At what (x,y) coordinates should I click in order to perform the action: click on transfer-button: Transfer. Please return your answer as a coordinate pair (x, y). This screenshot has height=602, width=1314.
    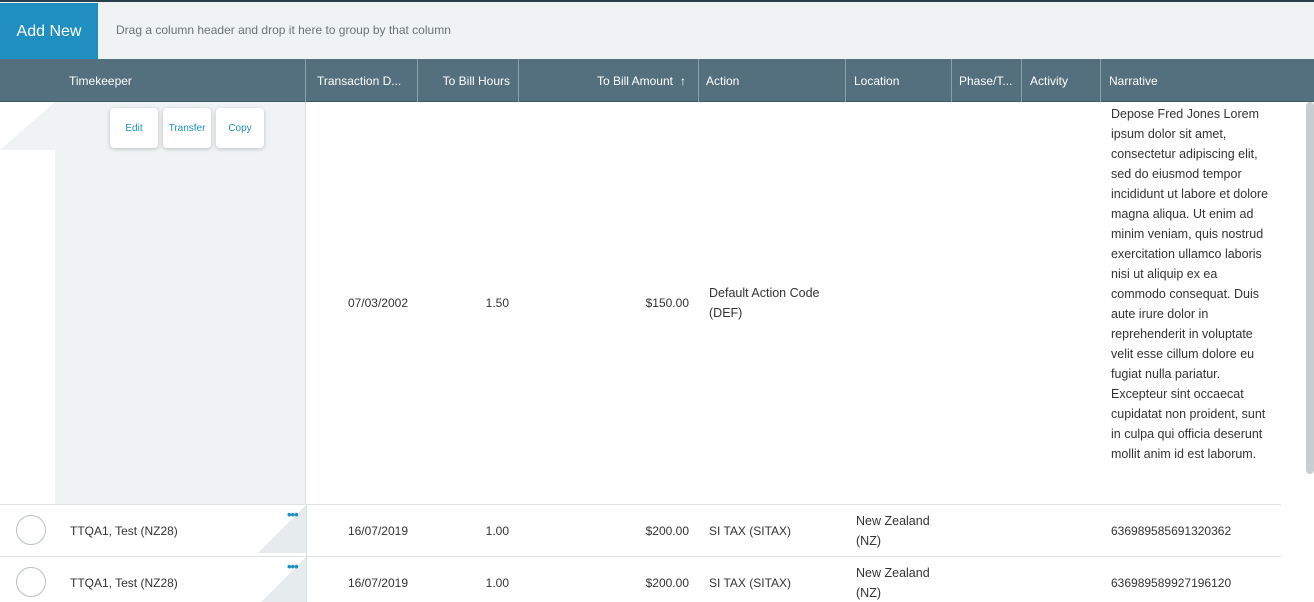
    Looking at the image, I should click on (187, 128).